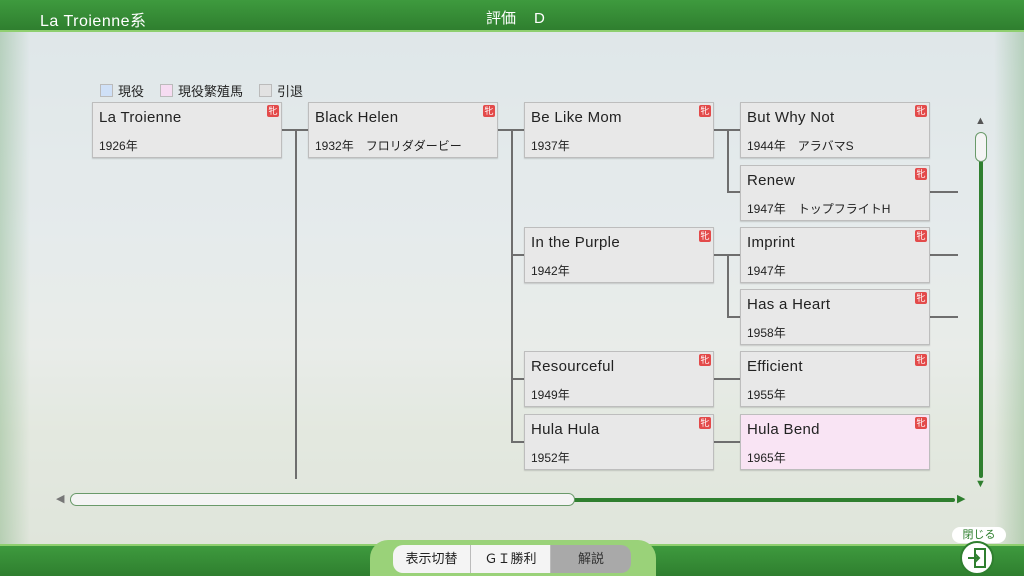 The width and height of the screenshot is (1024, 576). I want to click on horse-info: 1965年, so click(772, 457).